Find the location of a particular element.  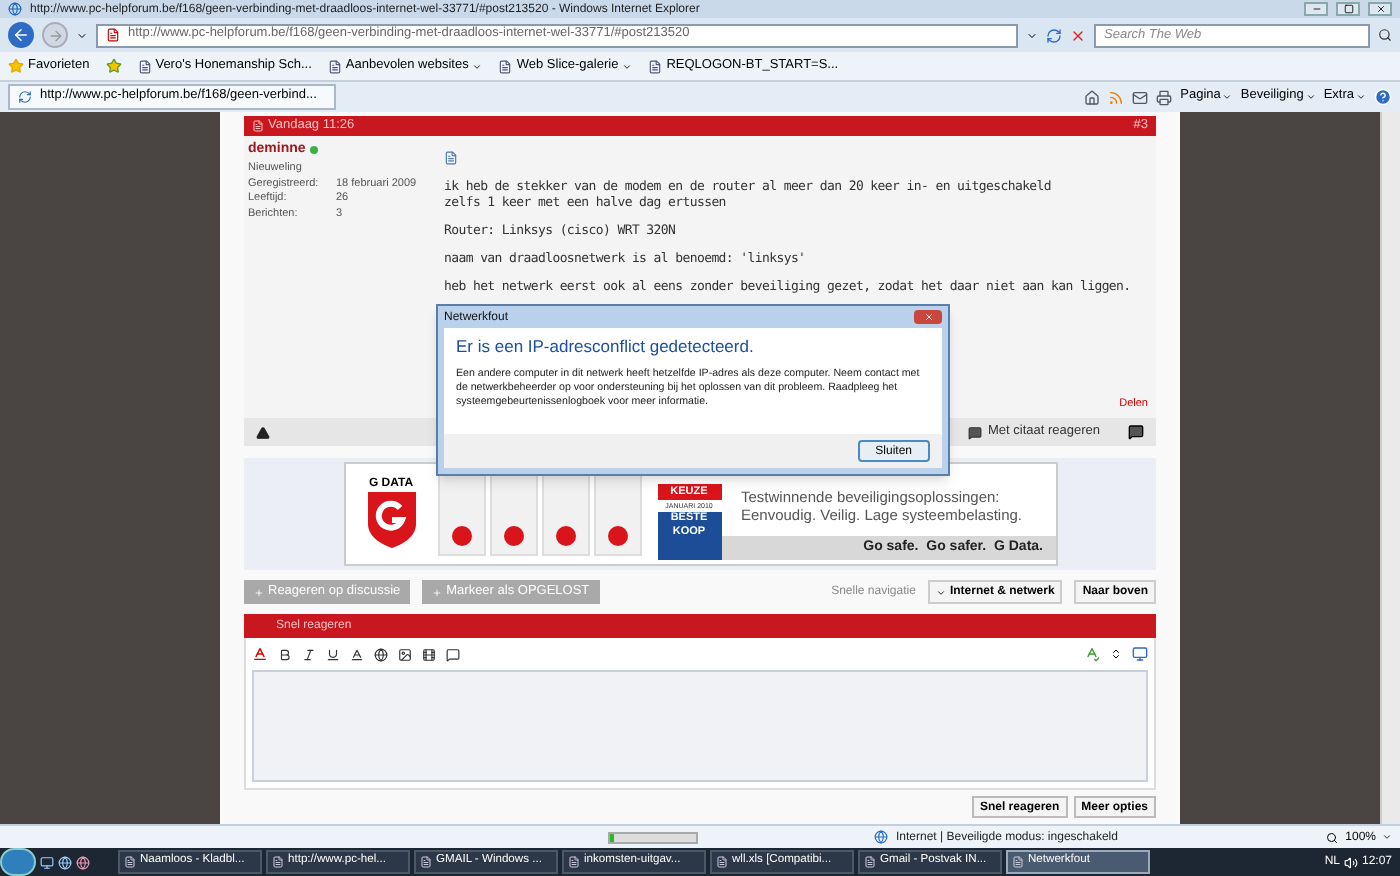

browser-icon is located at coordinates (15, 9).